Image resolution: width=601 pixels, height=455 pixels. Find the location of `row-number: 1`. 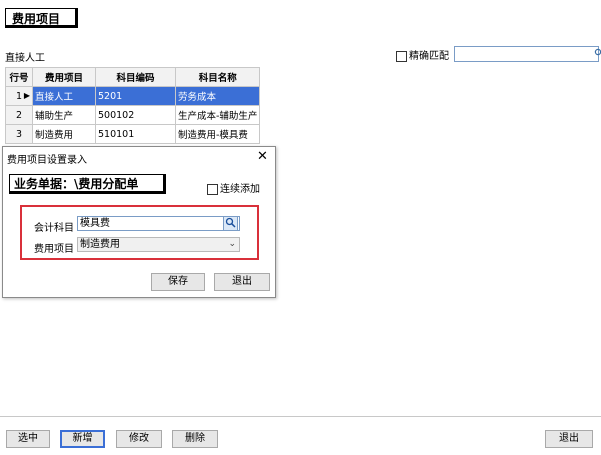

row-number: 1 is located at coordinates (19, 96).